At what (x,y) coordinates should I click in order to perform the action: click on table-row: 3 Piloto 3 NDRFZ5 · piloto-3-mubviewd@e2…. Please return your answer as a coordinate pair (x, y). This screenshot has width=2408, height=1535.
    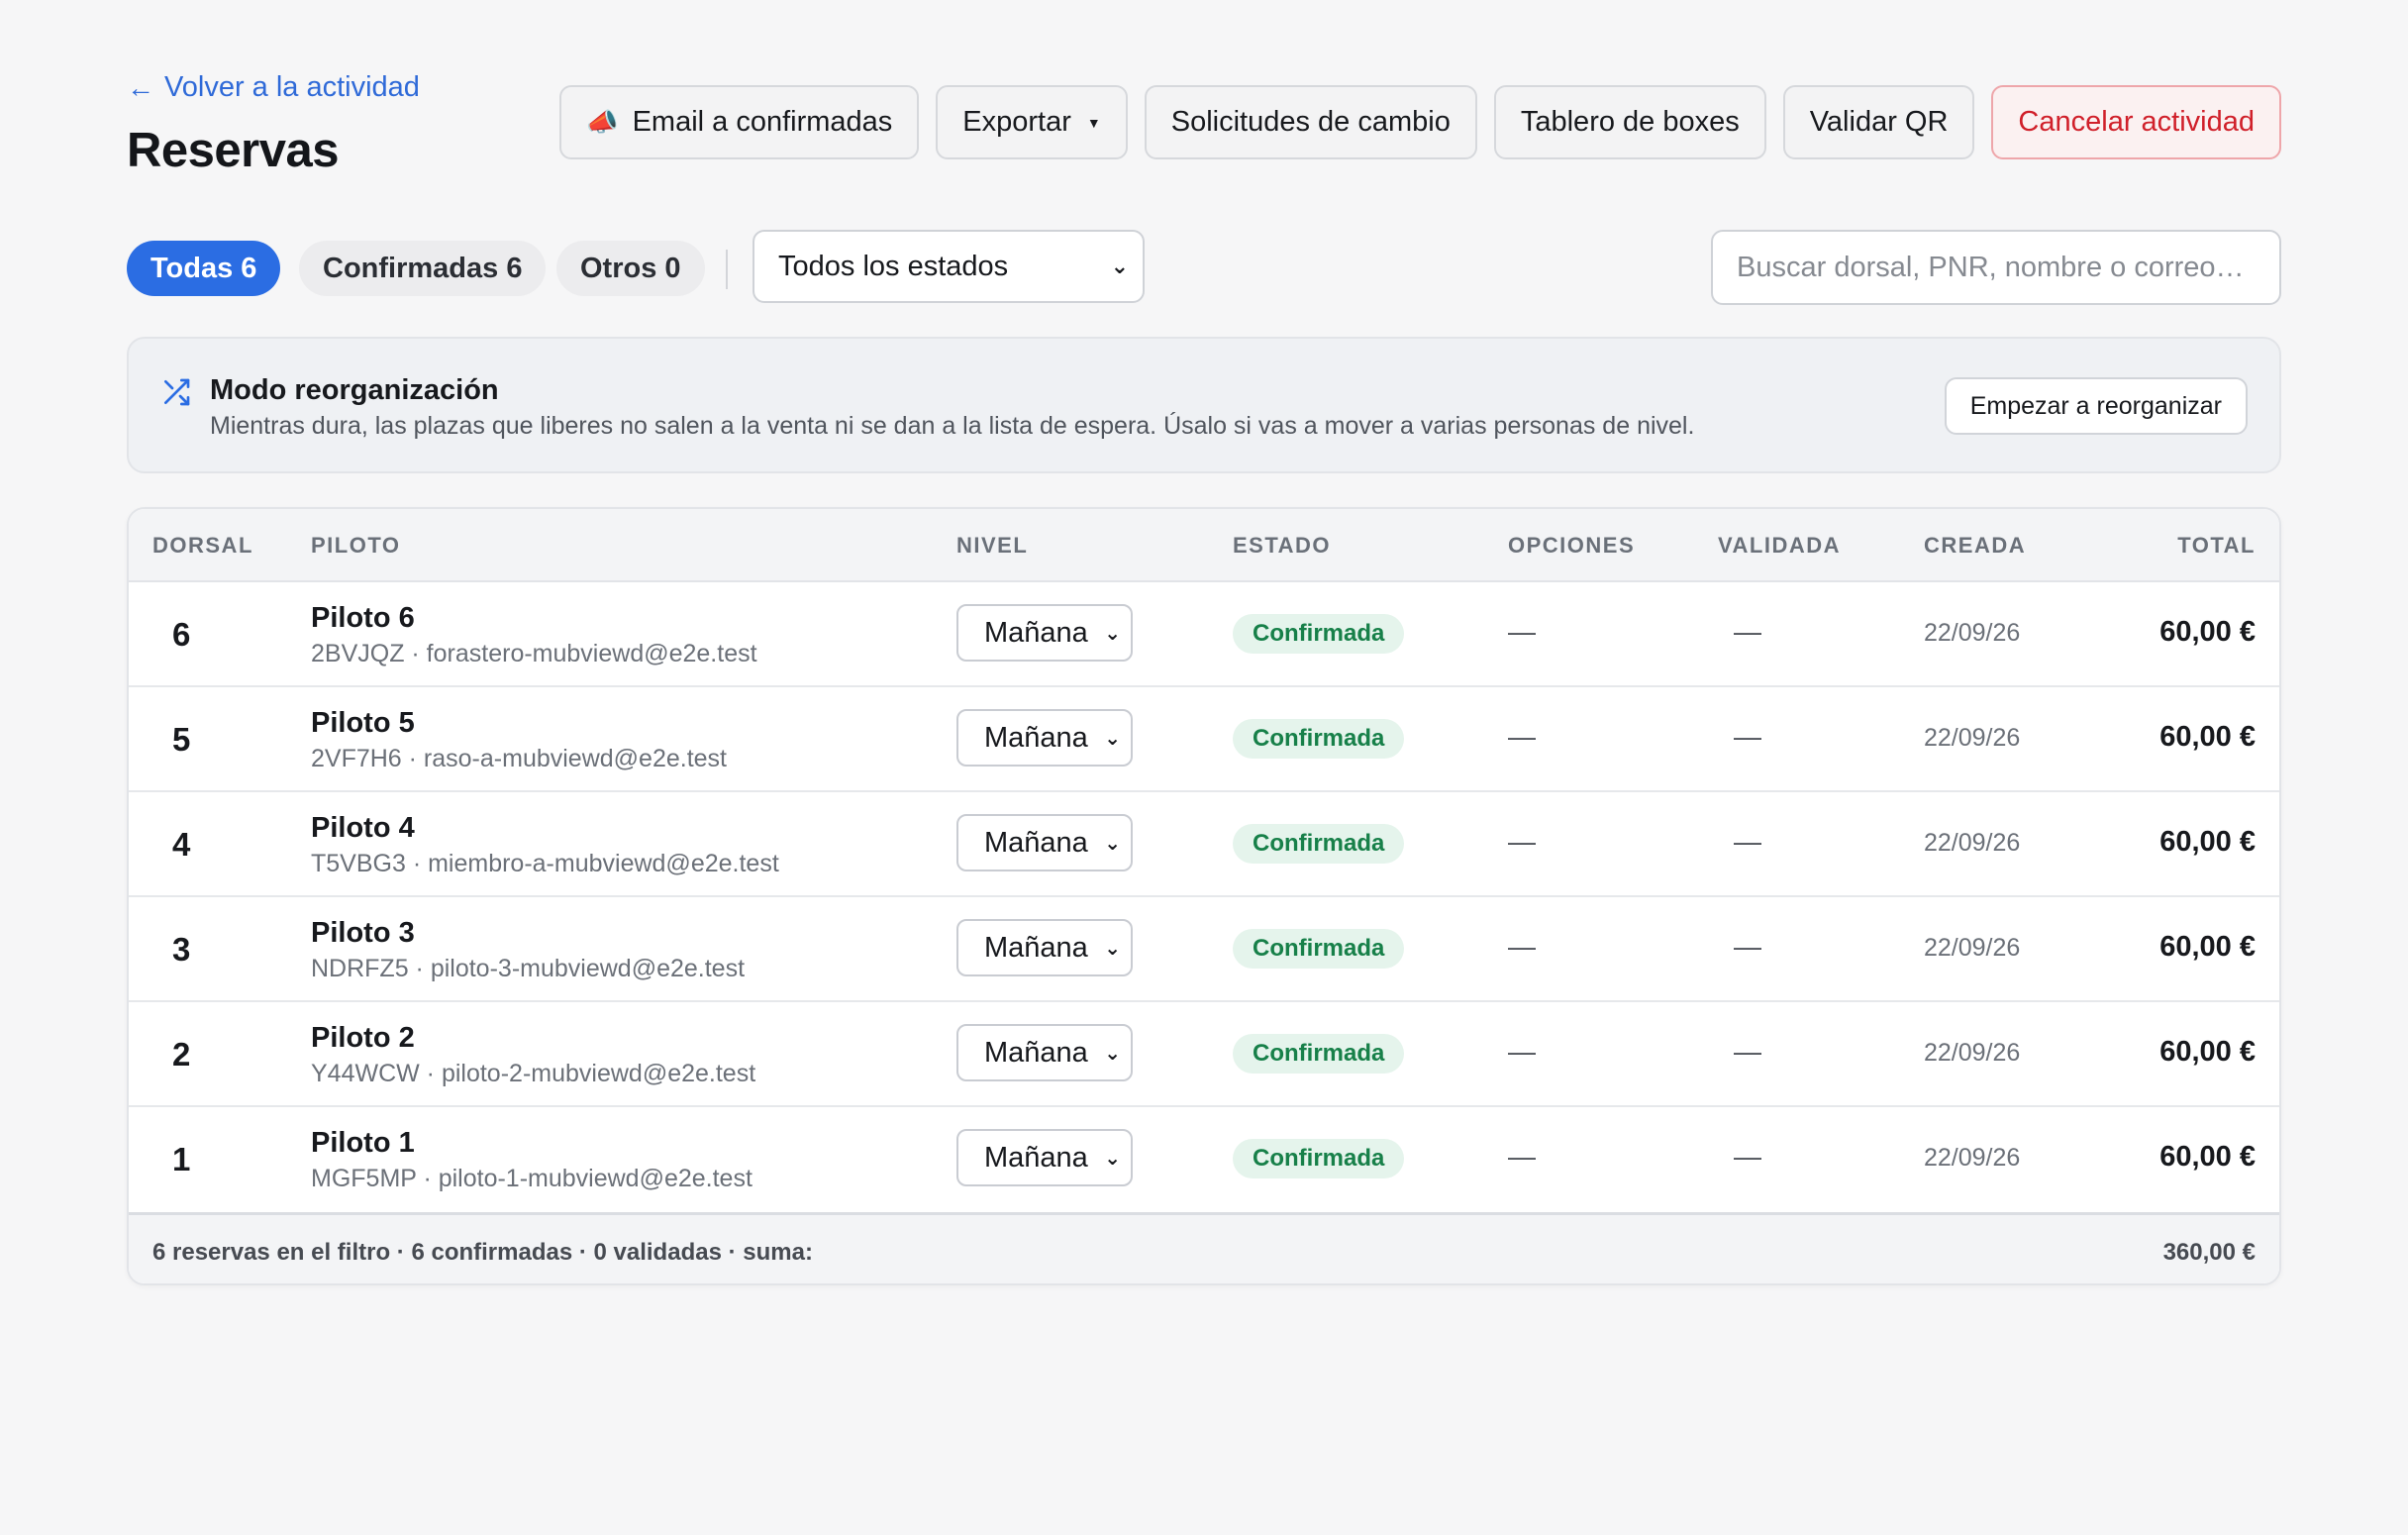
    Looking at the image, I should click on (1204, 949).